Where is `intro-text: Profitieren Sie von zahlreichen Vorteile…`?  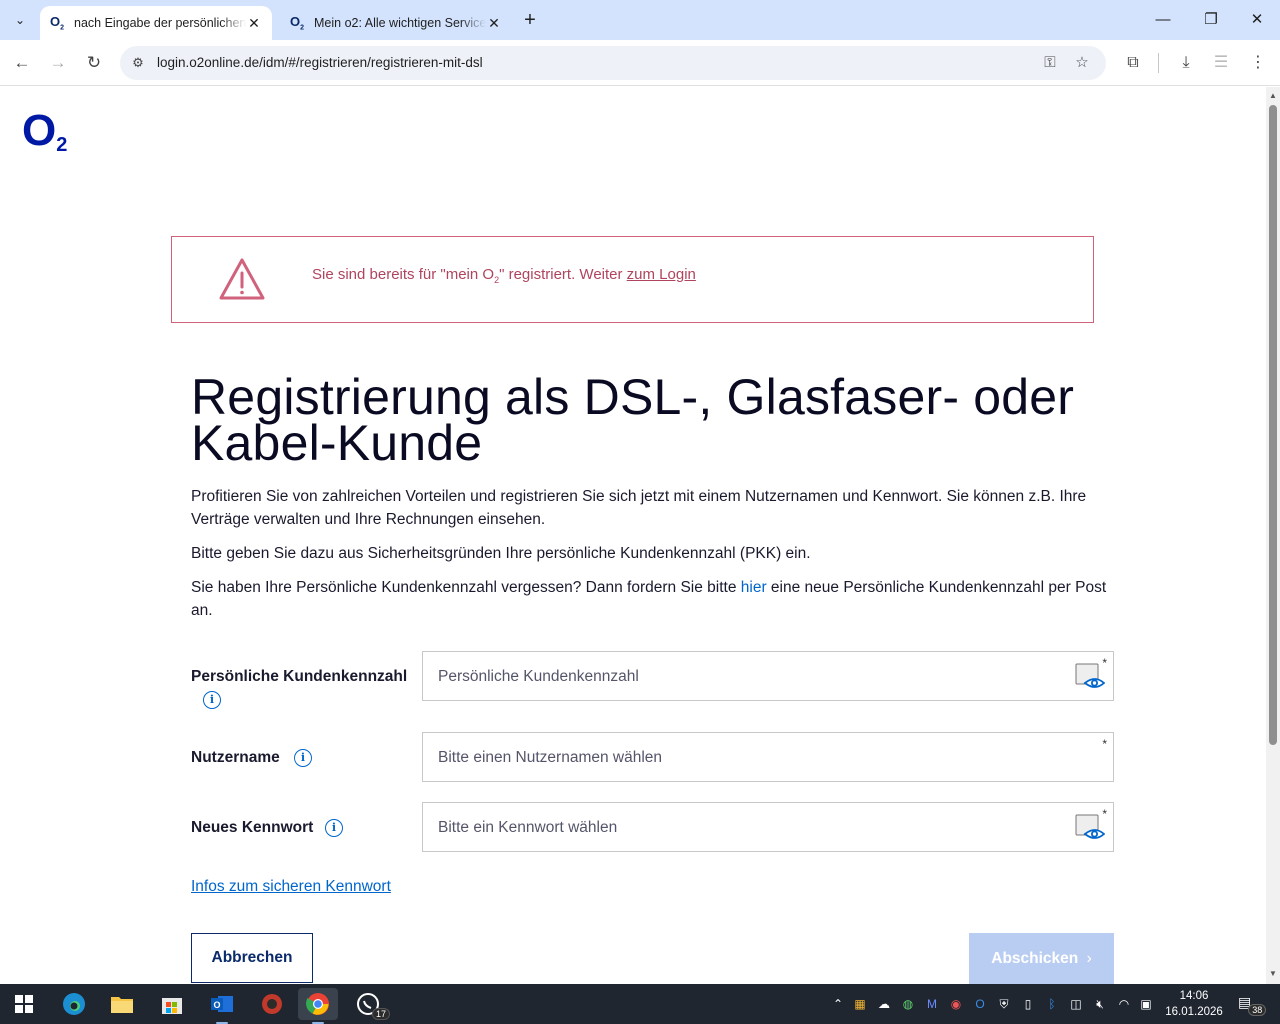
intro-text: Profitieren Sie von zahlreichen Vorteile… is located at coordinates (639, 508).